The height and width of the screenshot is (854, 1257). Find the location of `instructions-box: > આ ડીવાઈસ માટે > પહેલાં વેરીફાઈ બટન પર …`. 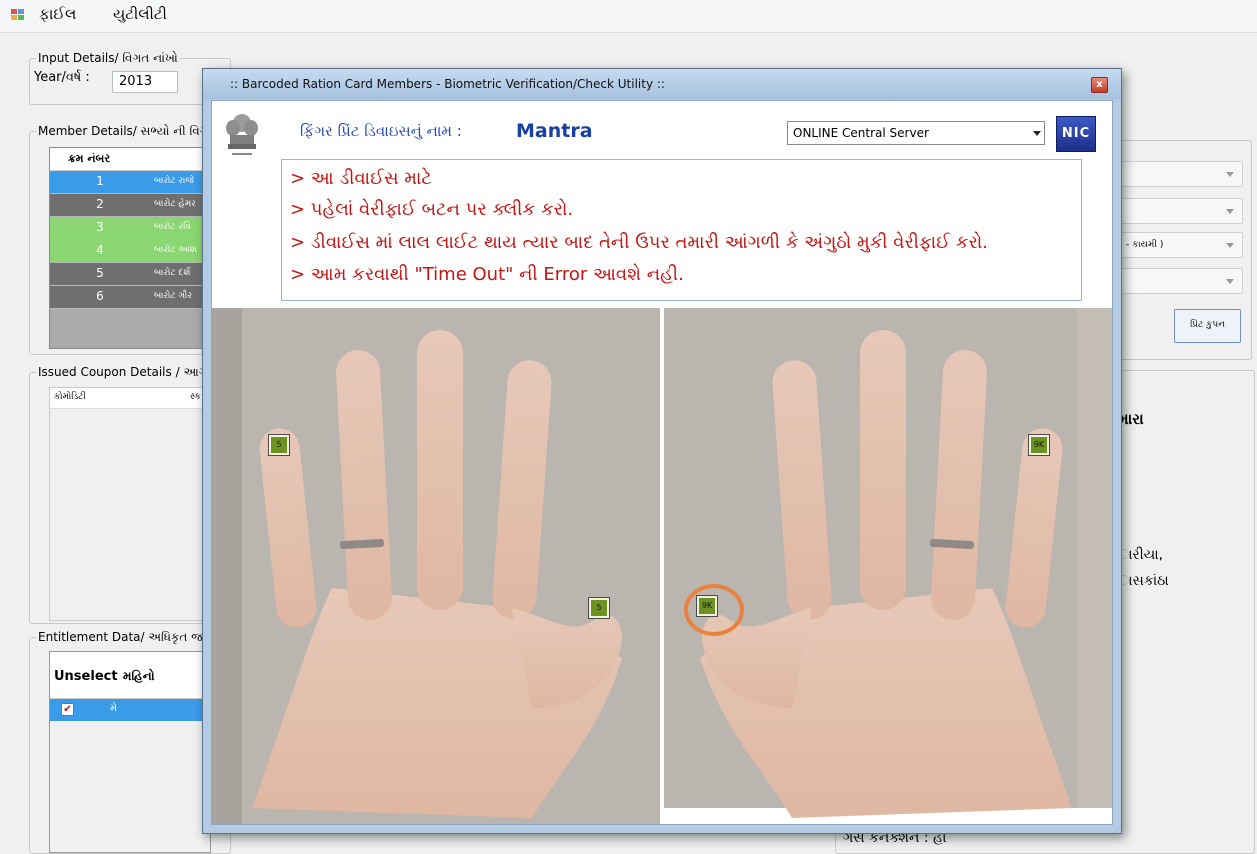

instructions-box: > આ ડીવાઈસ માટે > પહેલાં વેરીફાઈ બટન પર … is located at coordinates (681, 230).